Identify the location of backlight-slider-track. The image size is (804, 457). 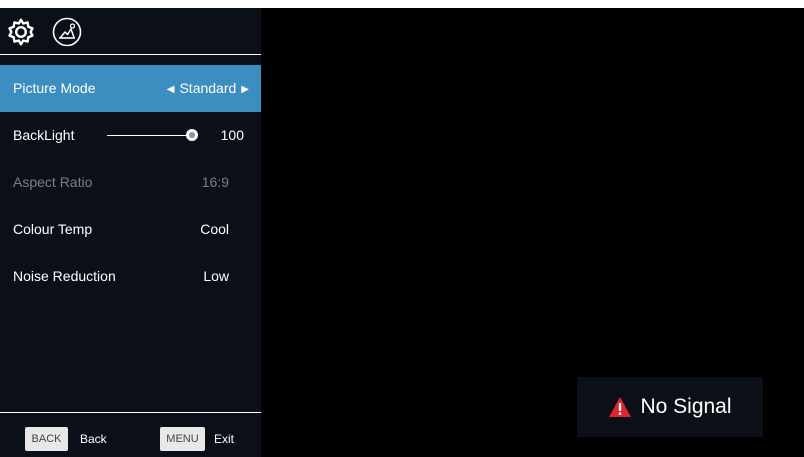
(149, 135).